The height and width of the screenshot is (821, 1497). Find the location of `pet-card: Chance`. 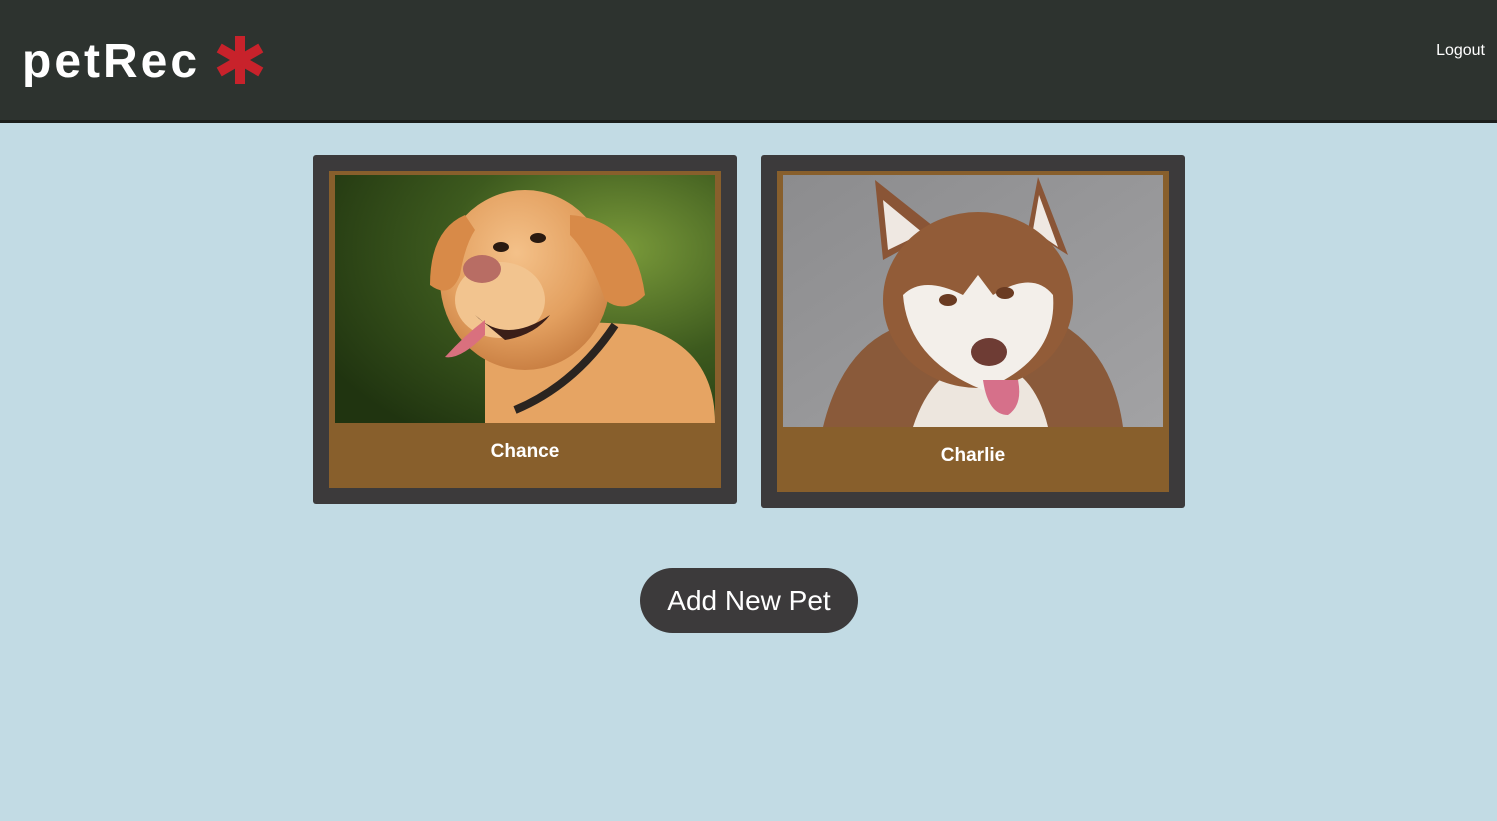

pet-card: Chance is located at coordinates (525, 329).